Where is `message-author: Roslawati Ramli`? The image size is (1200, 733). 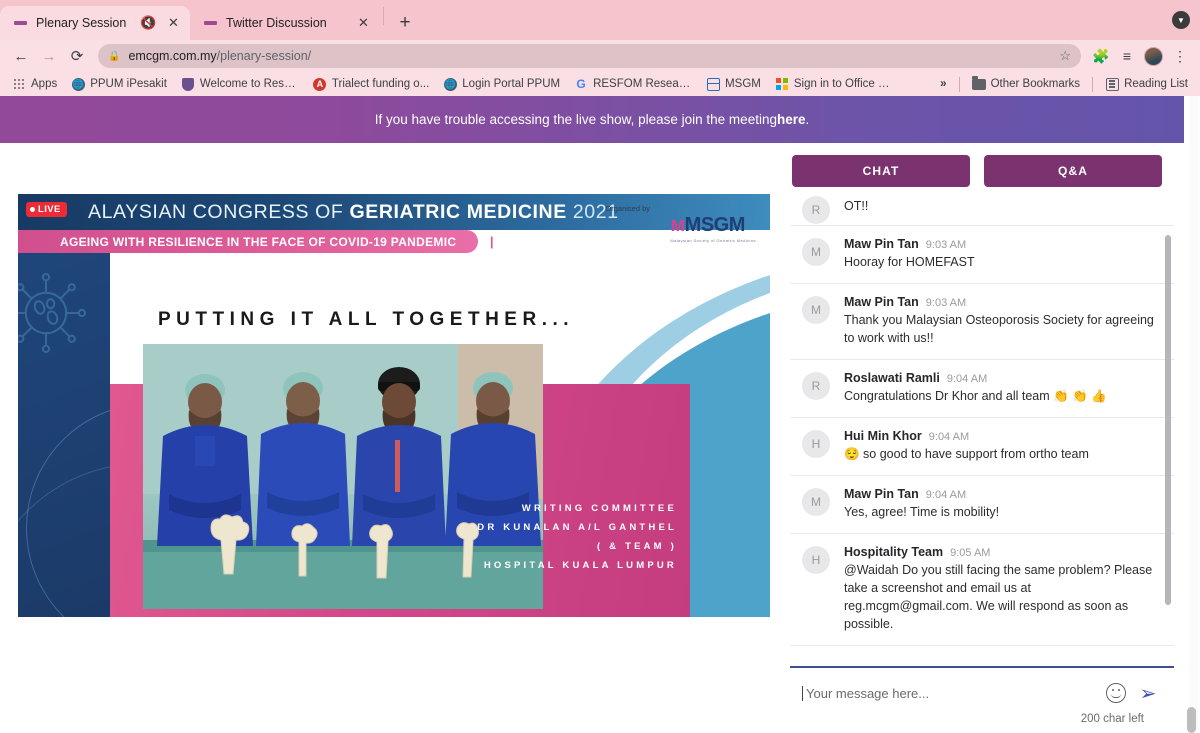
message-author: Roslawati Ramli is located at coordinates (892, 378).